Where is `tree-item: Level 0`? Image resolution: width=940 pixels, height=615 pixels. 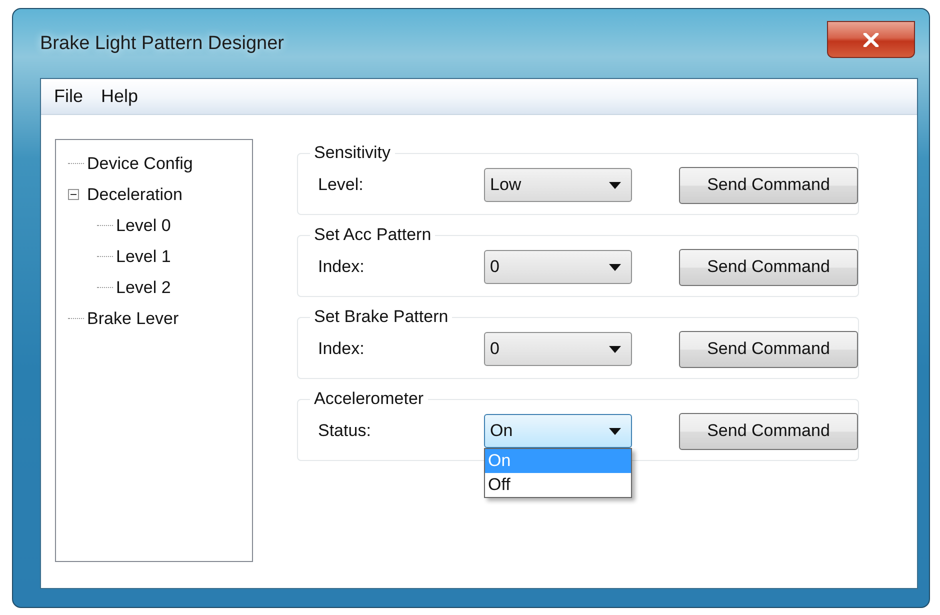 tree-item: Level 0 is located at coordinates (143, 226).